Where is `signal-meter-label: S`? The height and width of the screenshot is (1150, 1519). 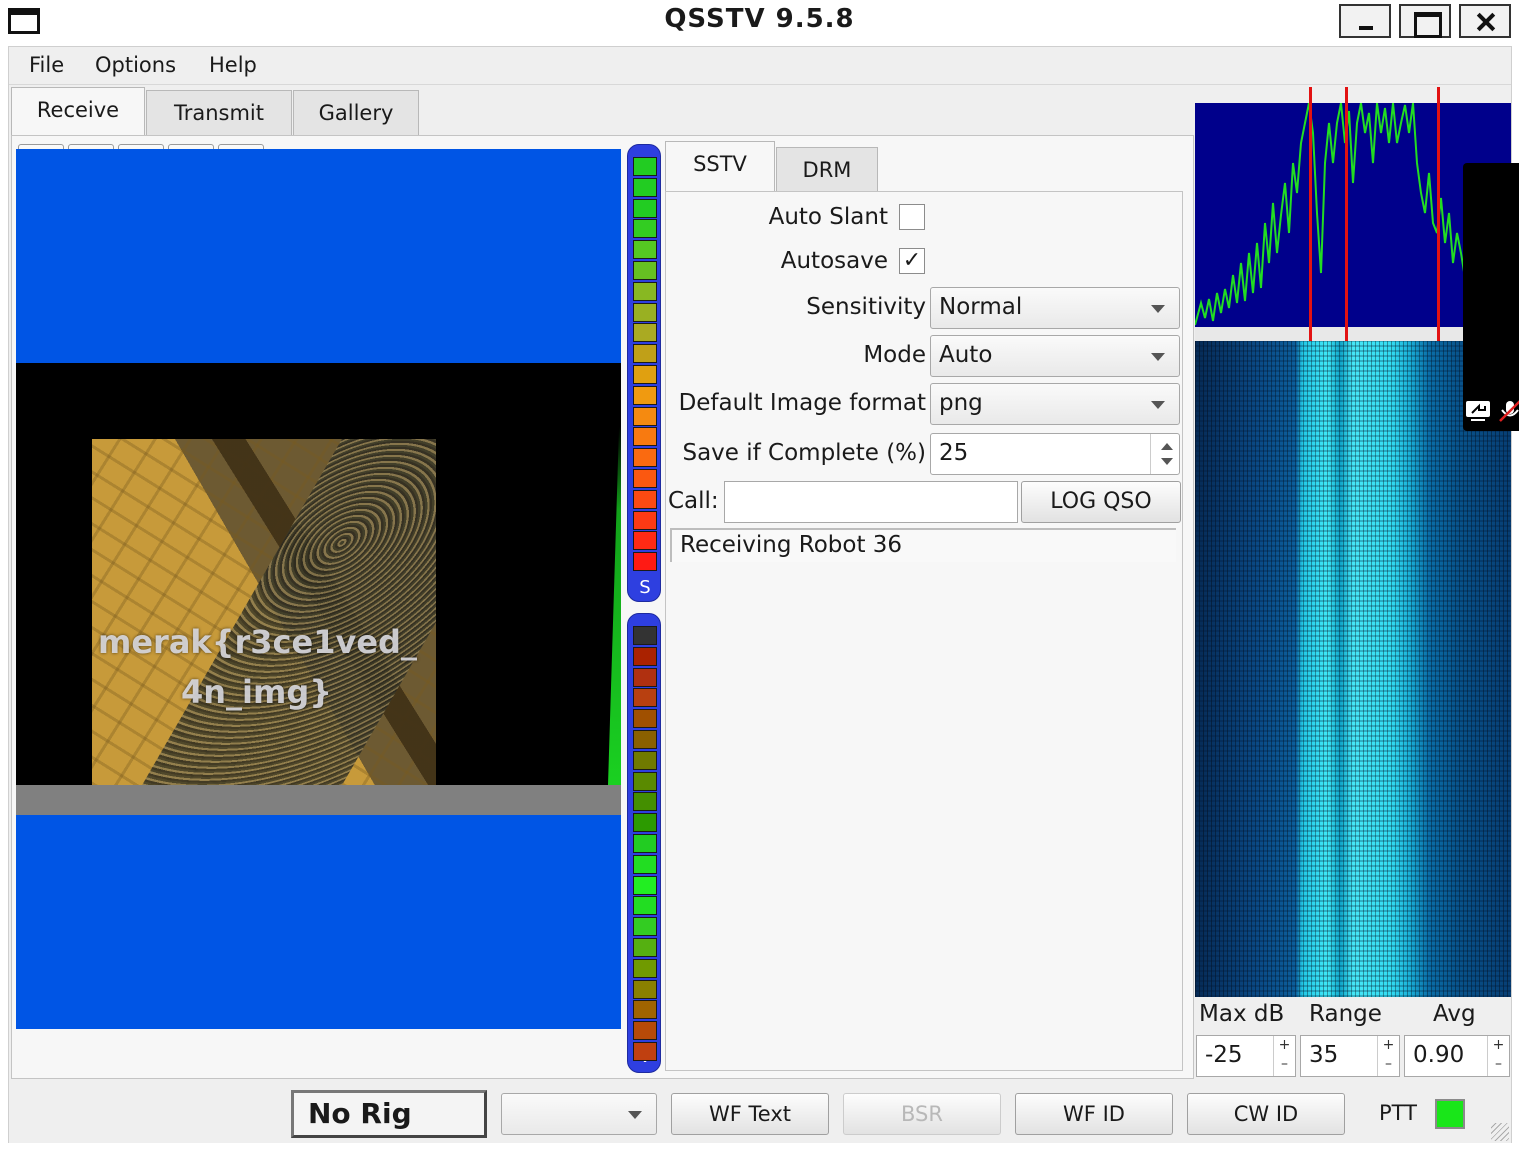 signal-meter-label: S is located at coordinates (645, 587).